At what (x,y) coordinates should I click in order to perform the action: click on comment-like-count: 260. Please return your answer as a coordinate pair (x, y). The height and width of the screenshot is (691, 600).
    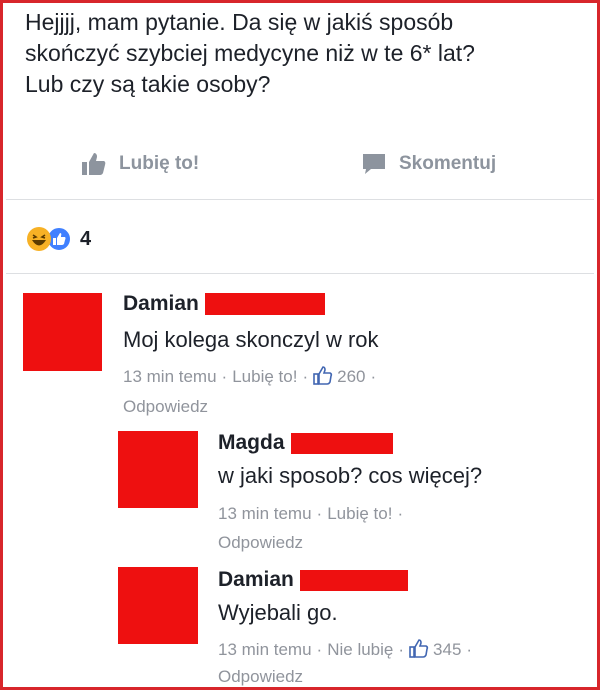
    Looking at the image, I should click on (351, 376).